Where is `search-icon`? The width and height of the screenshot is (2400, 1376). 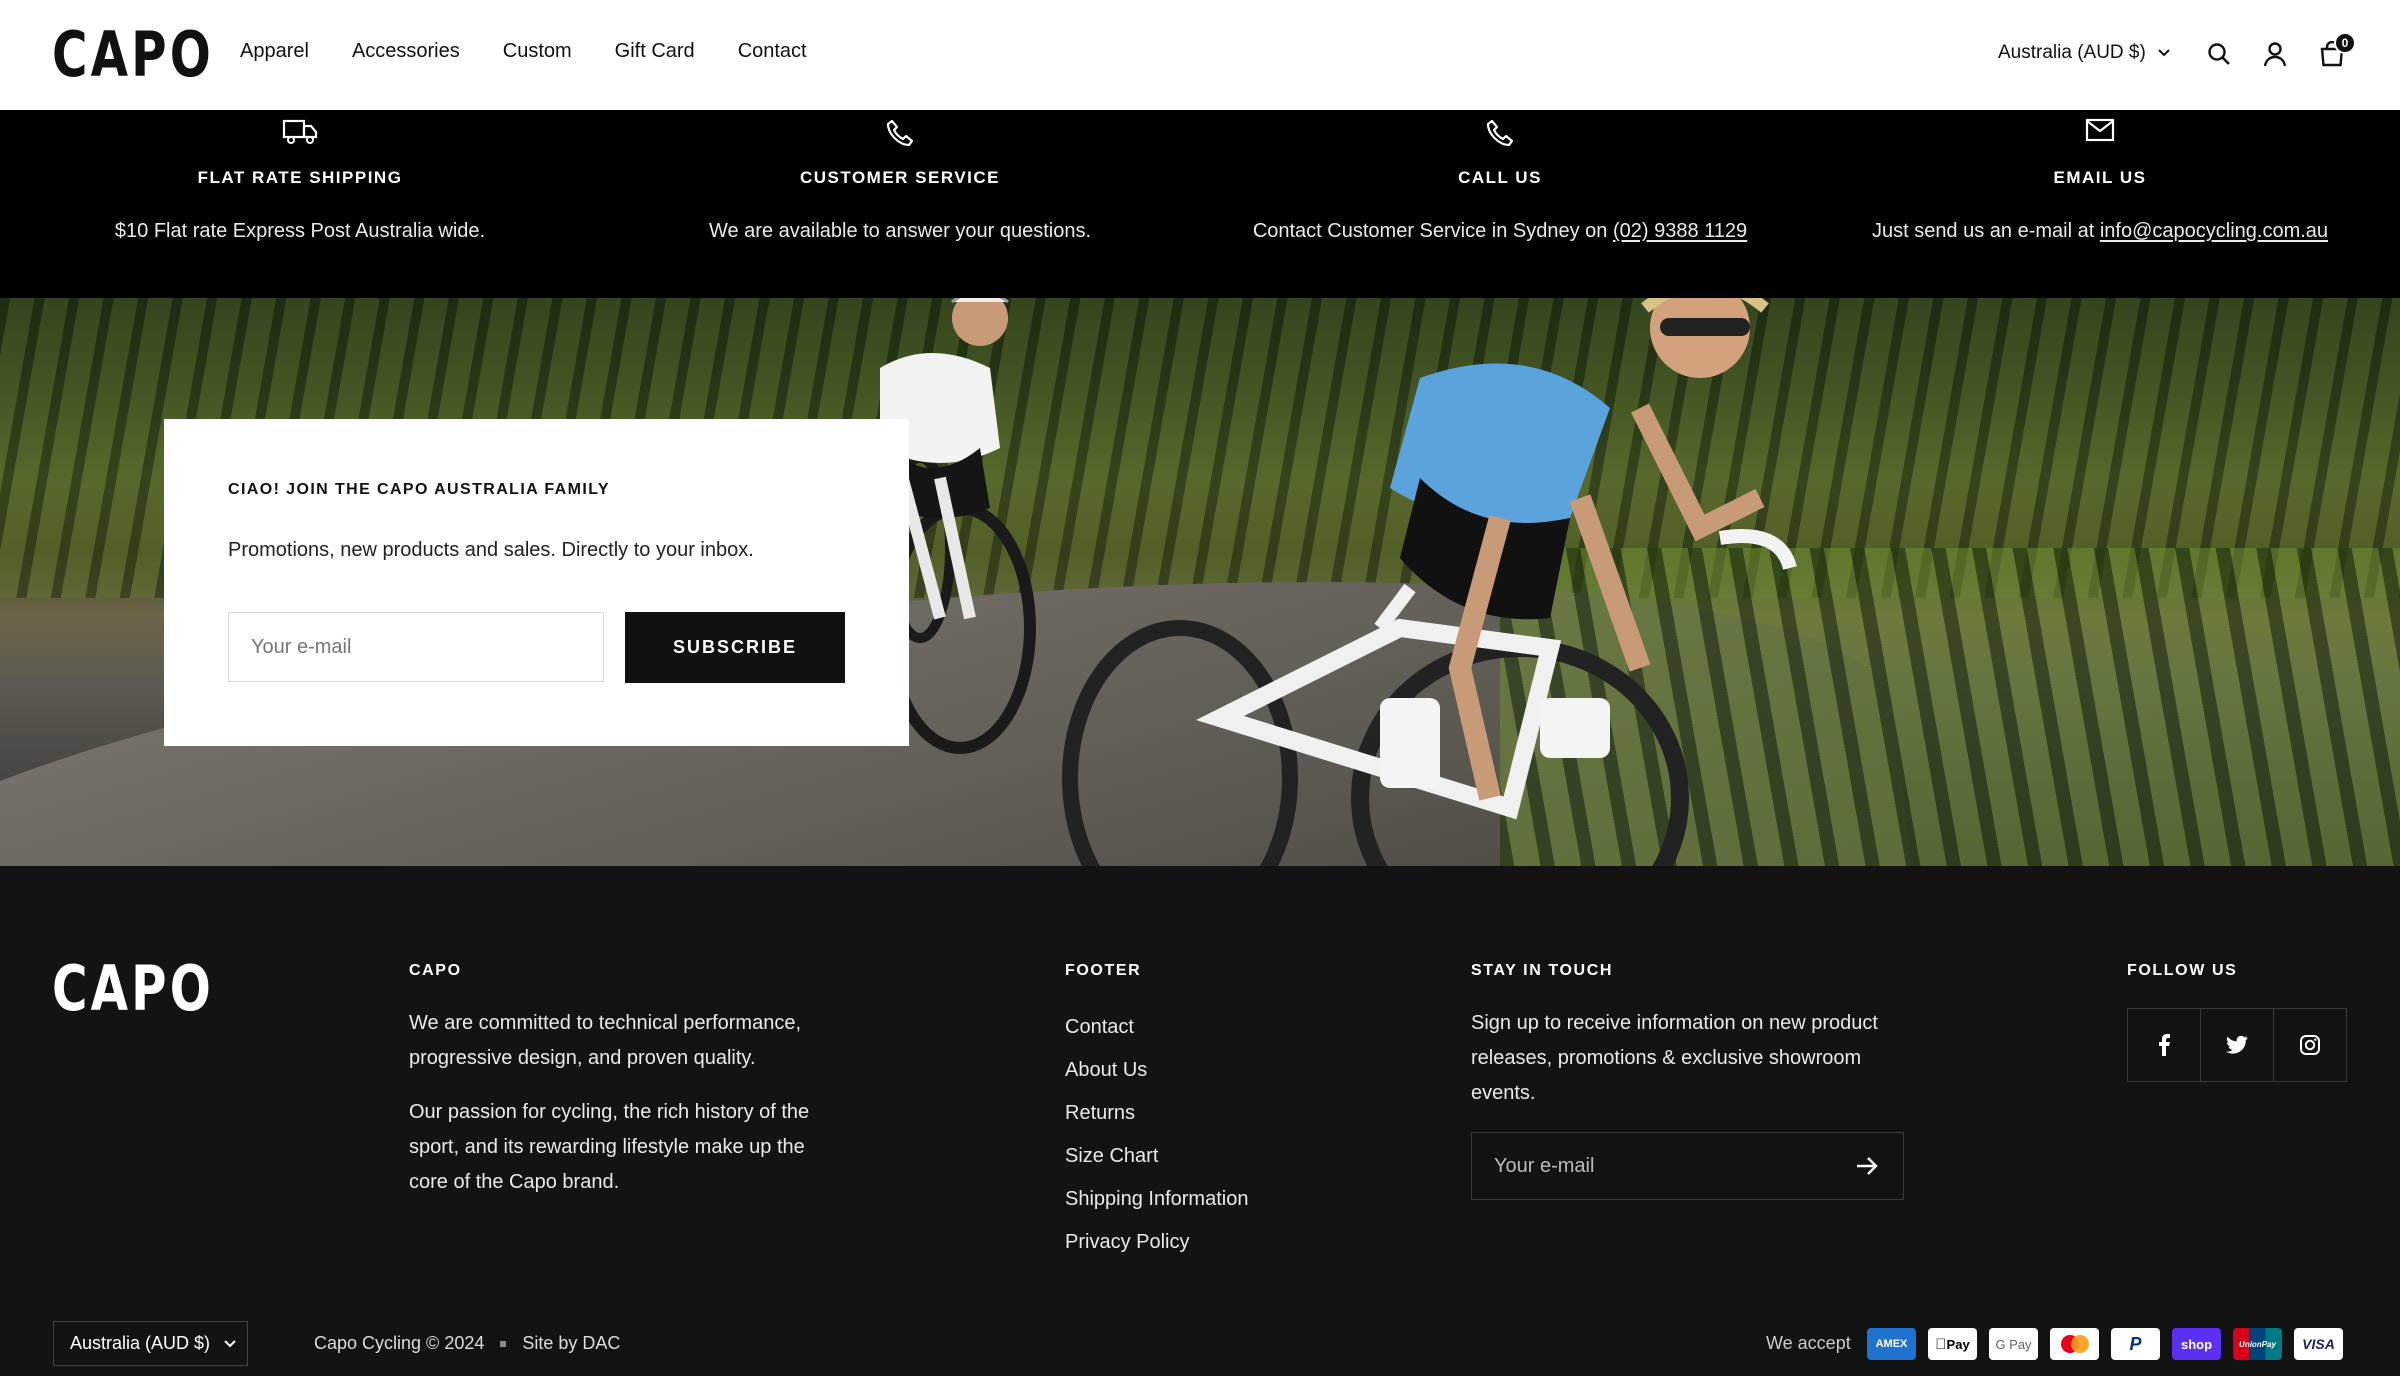 search-icon is located at coordinates (2219, 54).